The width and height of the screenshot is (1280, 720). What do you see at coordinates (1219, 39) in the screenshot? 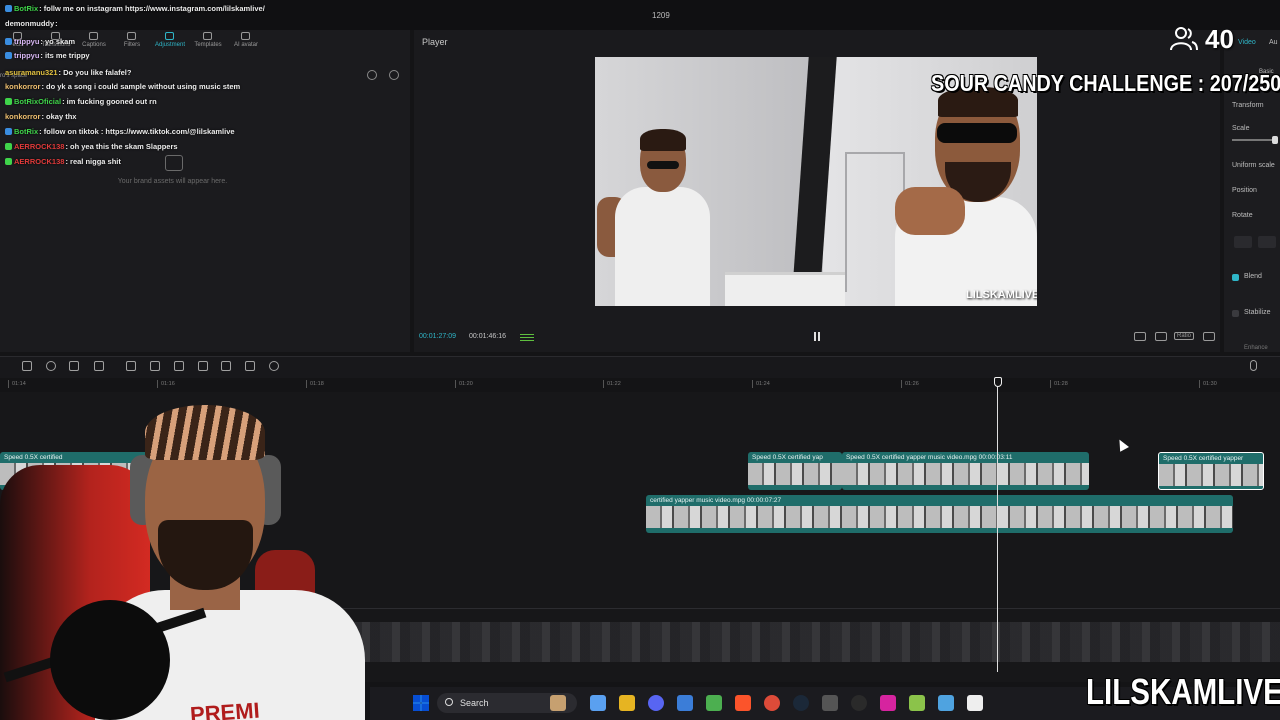
I see `viewer-count: 40` at bounding box center [1219, 39].